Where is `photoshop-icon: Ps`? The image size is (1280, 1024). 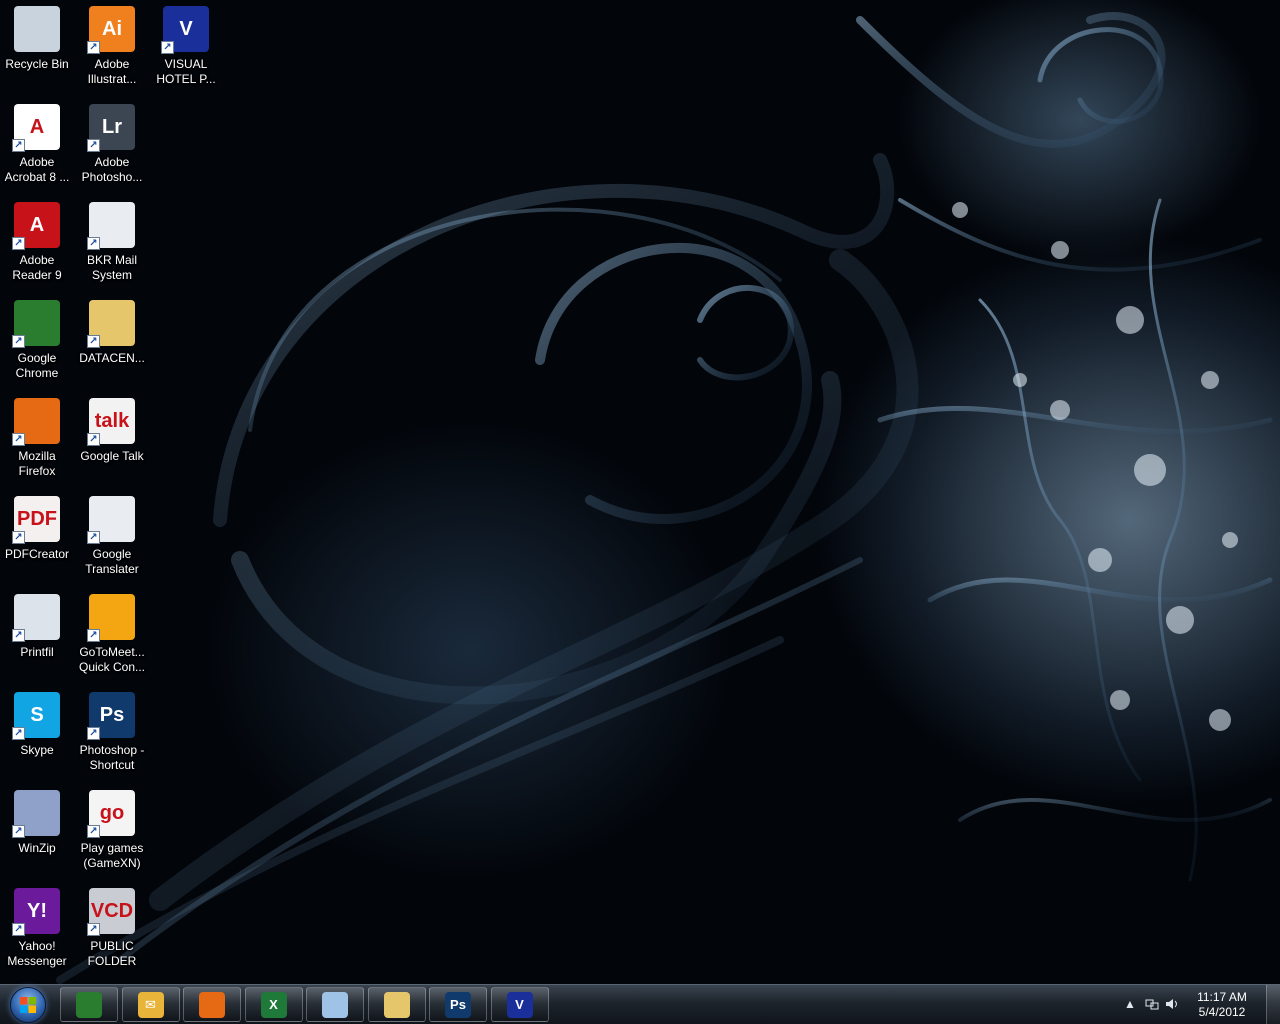
photoshop-icon: Ps is located at coordinates (458, 1004).